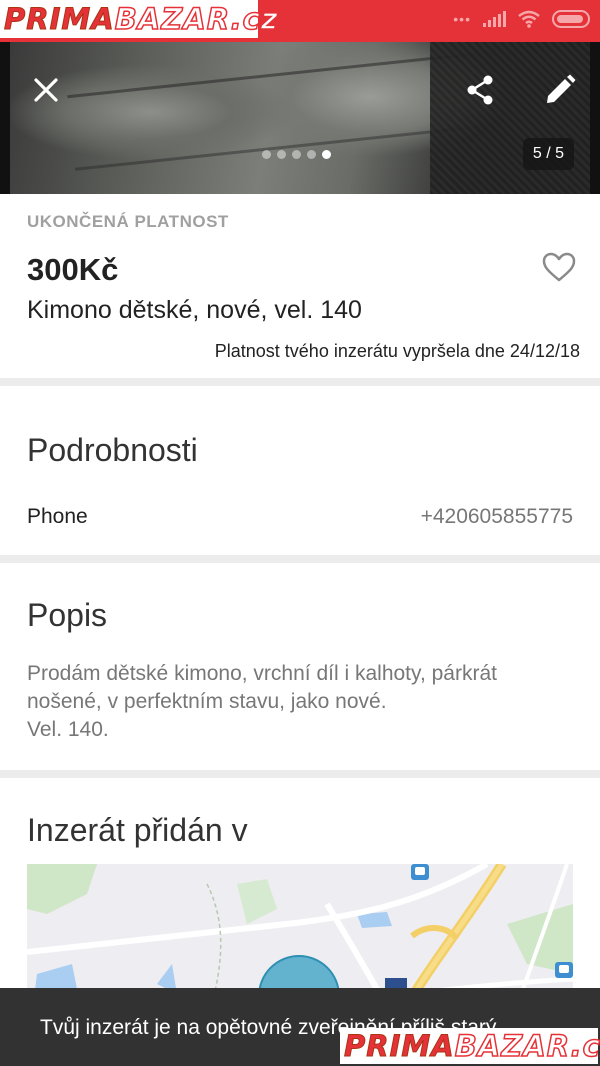  Describe the element at coordinates (73, 269) in the screenshot. I see `price: 300Kč` at that location.